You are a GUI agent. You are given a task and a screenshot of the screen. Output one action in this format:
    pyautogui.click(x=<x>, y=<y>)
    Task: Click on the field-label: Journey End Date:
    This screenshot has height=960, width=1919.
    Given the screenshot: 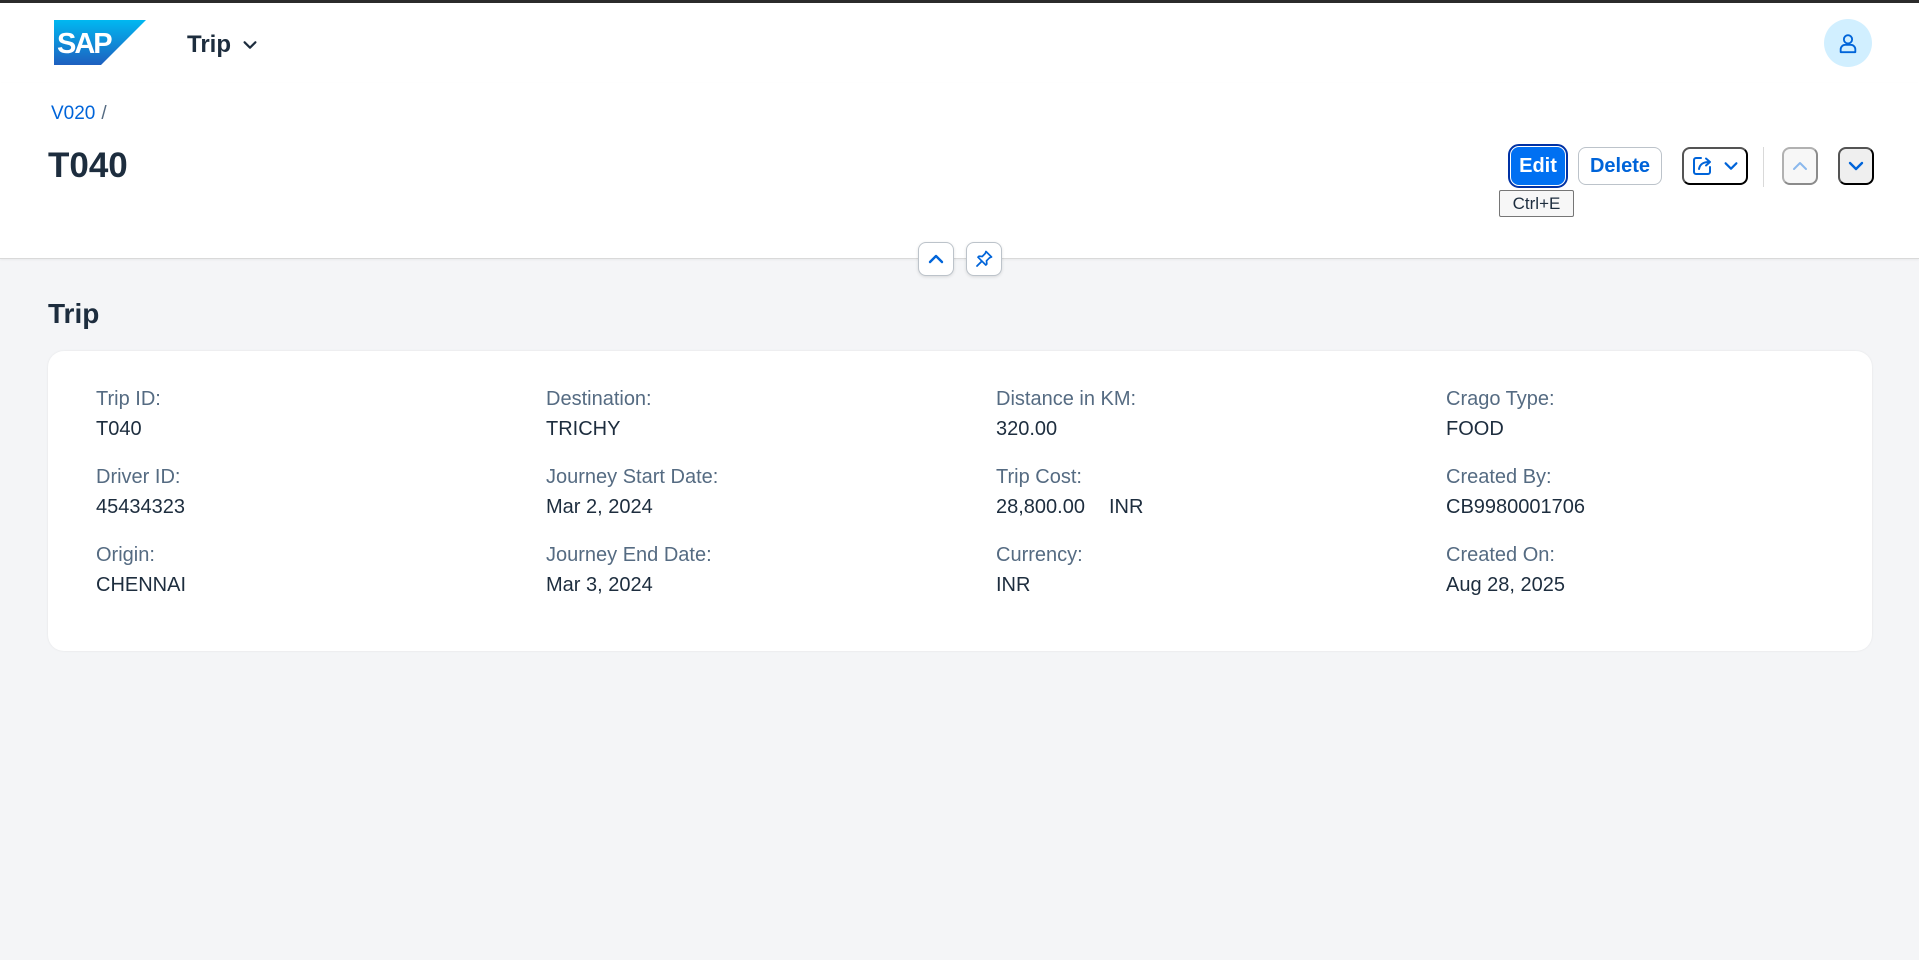 What is the action you would take?
    pyautogui.click(x=629, y=555)
    